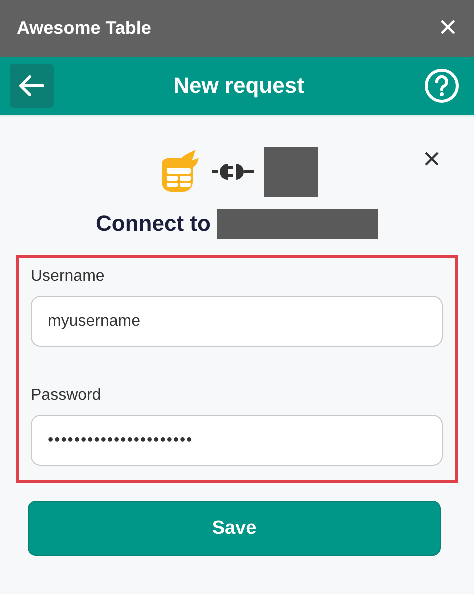 The height and width of the screenshot is (594, 474). I want to click on app-title: Awesome Table, so click(84, 28).